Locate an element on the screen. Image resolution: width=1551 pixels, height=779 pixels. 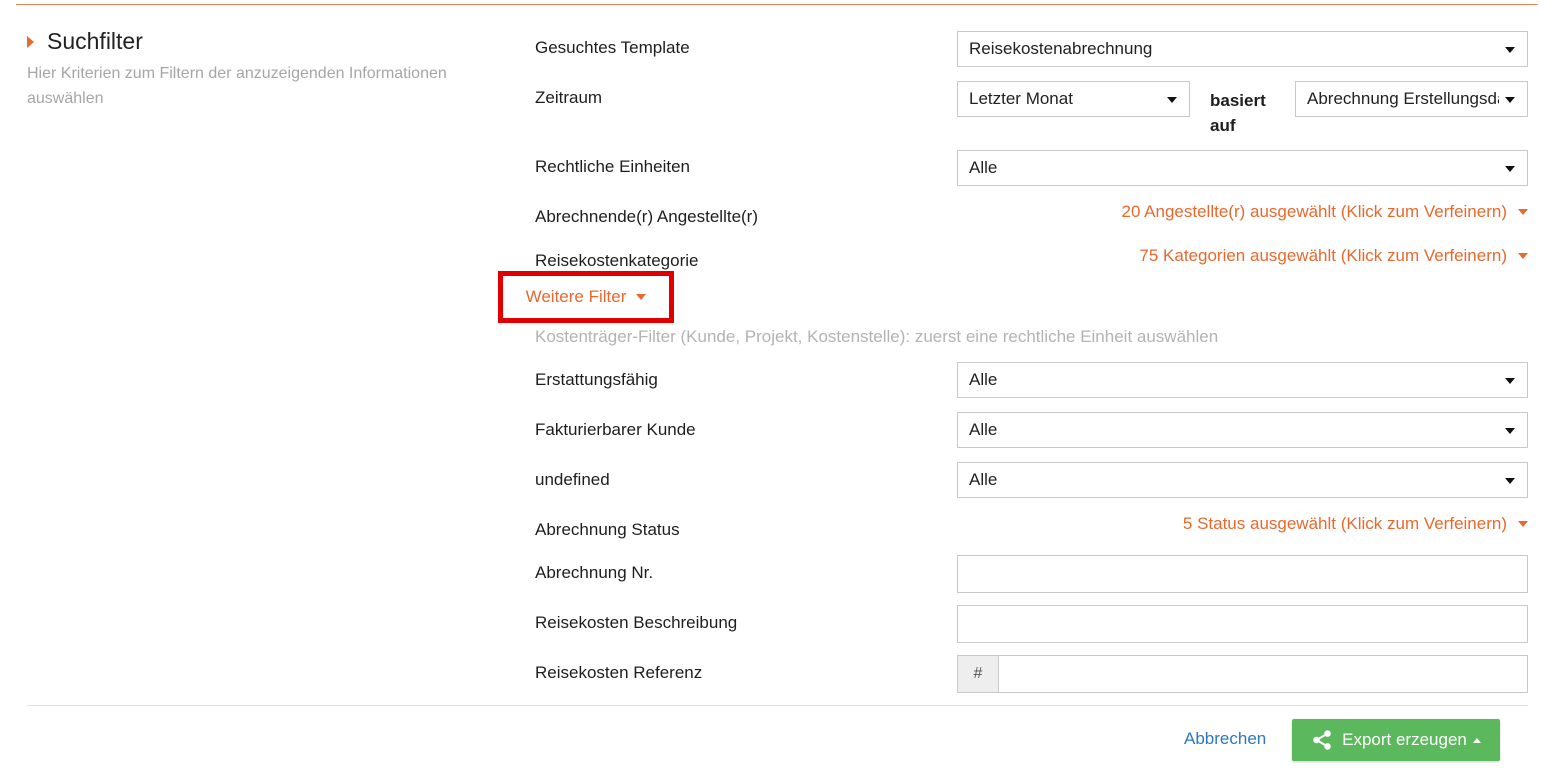
based-on-select: Abrechnung Erstellungsdatum is located at coordinates (1411, 99).